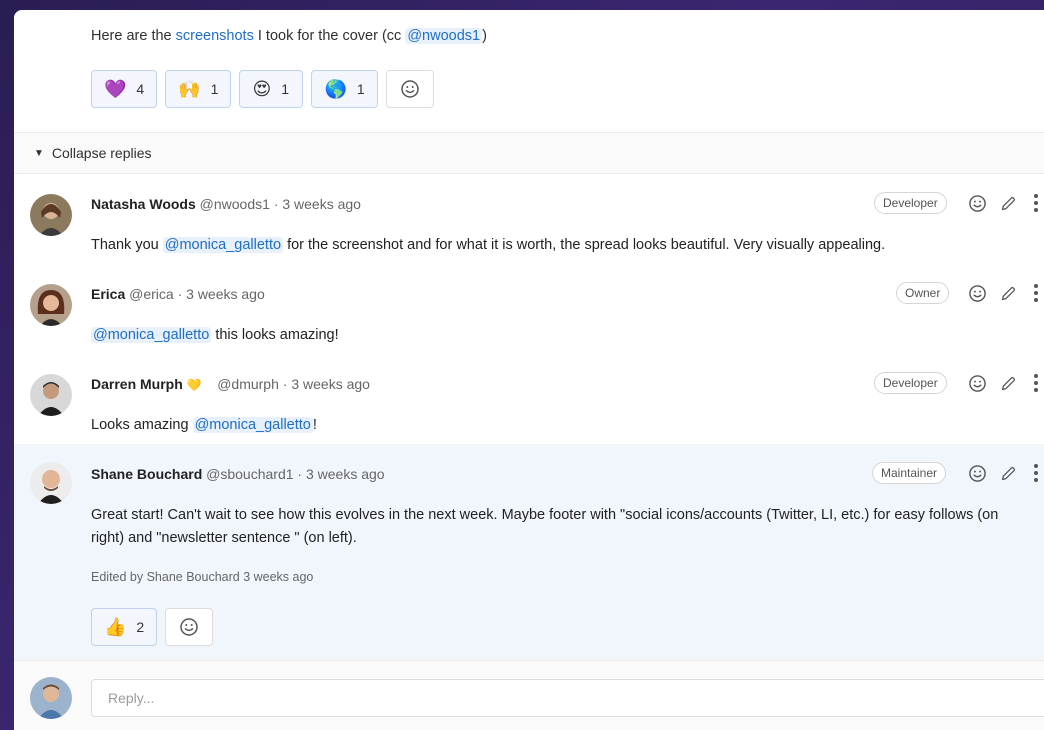 The width and height of the screenshot is (1044, 730). I want to click on reaction-list: 💜 4 🙌 1 😍 1 🌎 1, so click(262, 89).